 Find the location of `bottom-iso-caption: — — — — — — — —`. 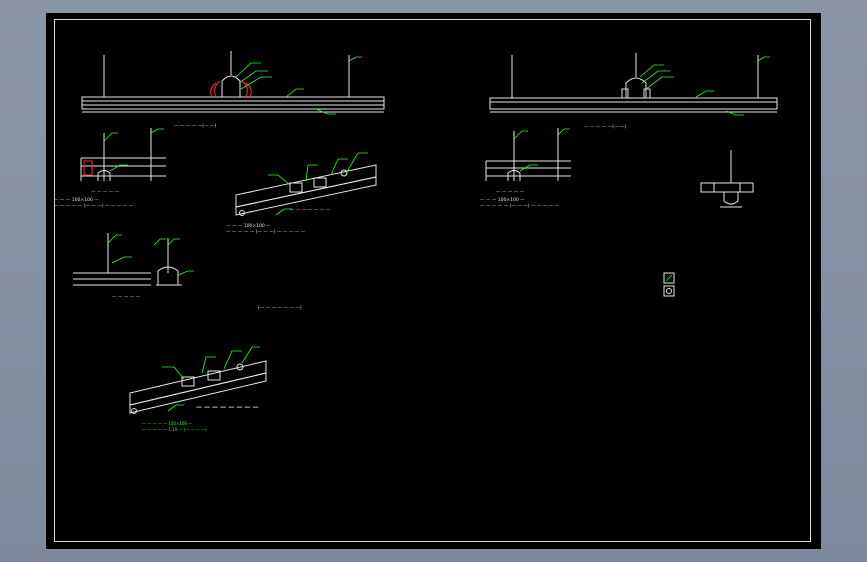

bottom-iso-caption: — — — — — — — — is located at coordinates (227, 407).